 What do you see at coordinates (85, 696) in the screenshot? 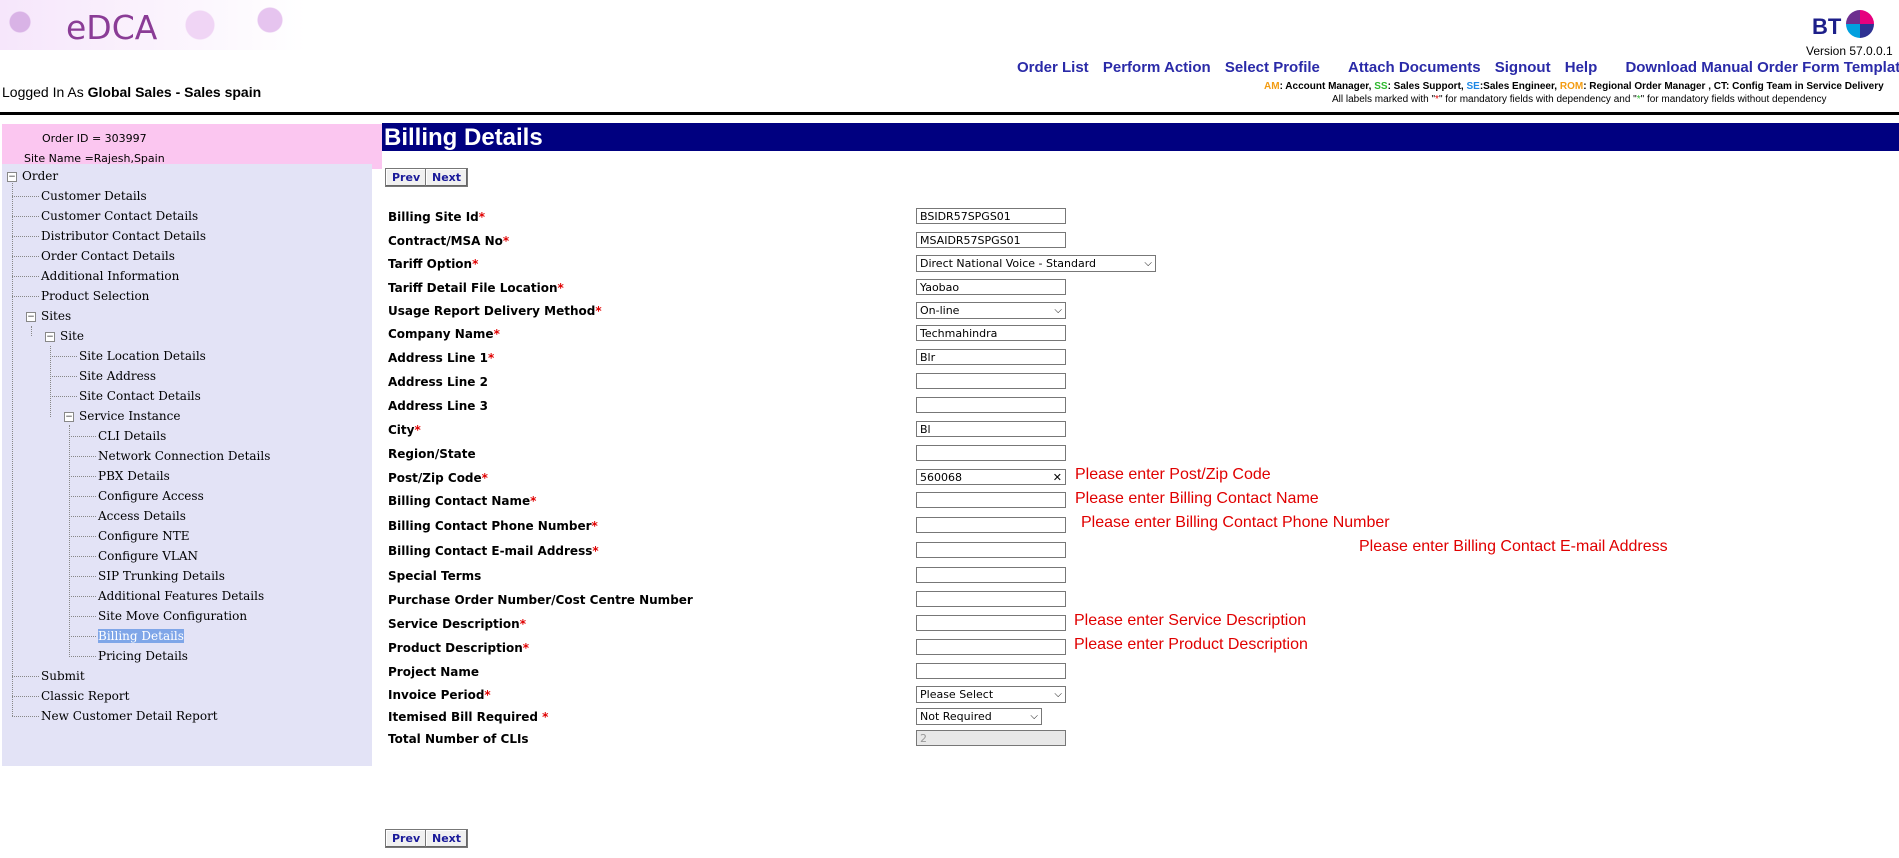
I see `tree-item-classic-report: Classic Report` at bounding box center [85, 696].